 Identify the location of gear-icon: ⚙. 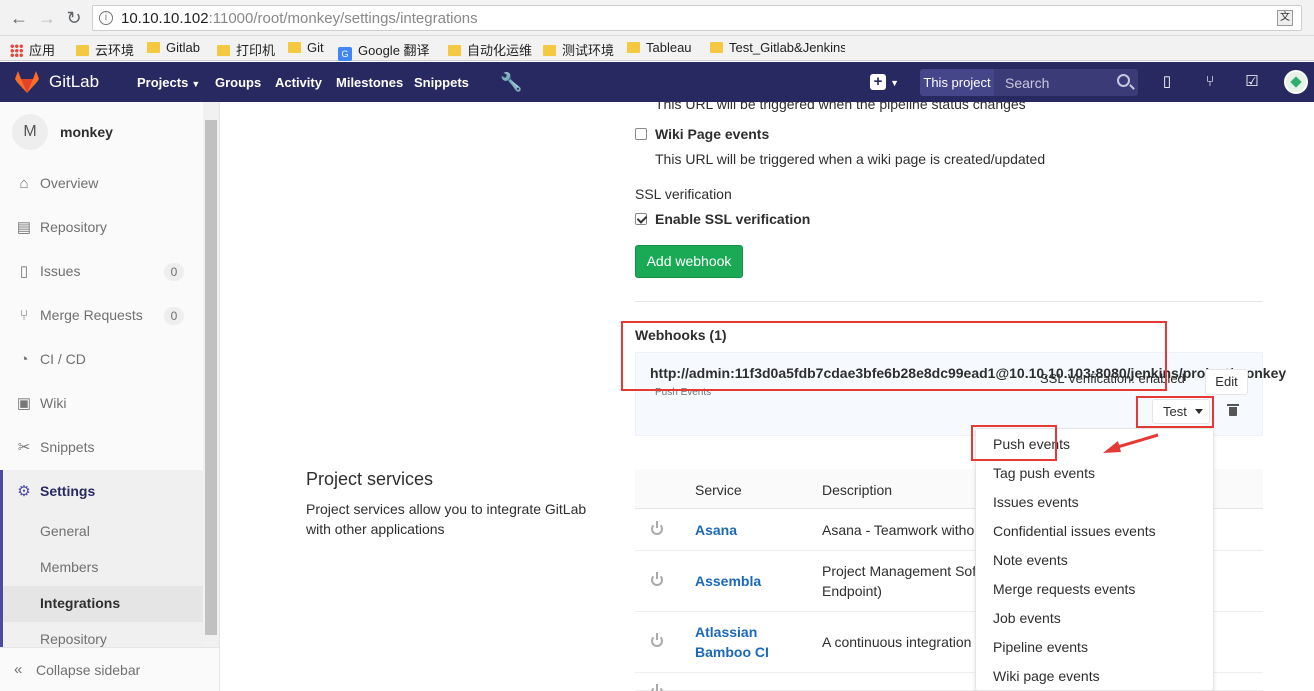
(24, 491).